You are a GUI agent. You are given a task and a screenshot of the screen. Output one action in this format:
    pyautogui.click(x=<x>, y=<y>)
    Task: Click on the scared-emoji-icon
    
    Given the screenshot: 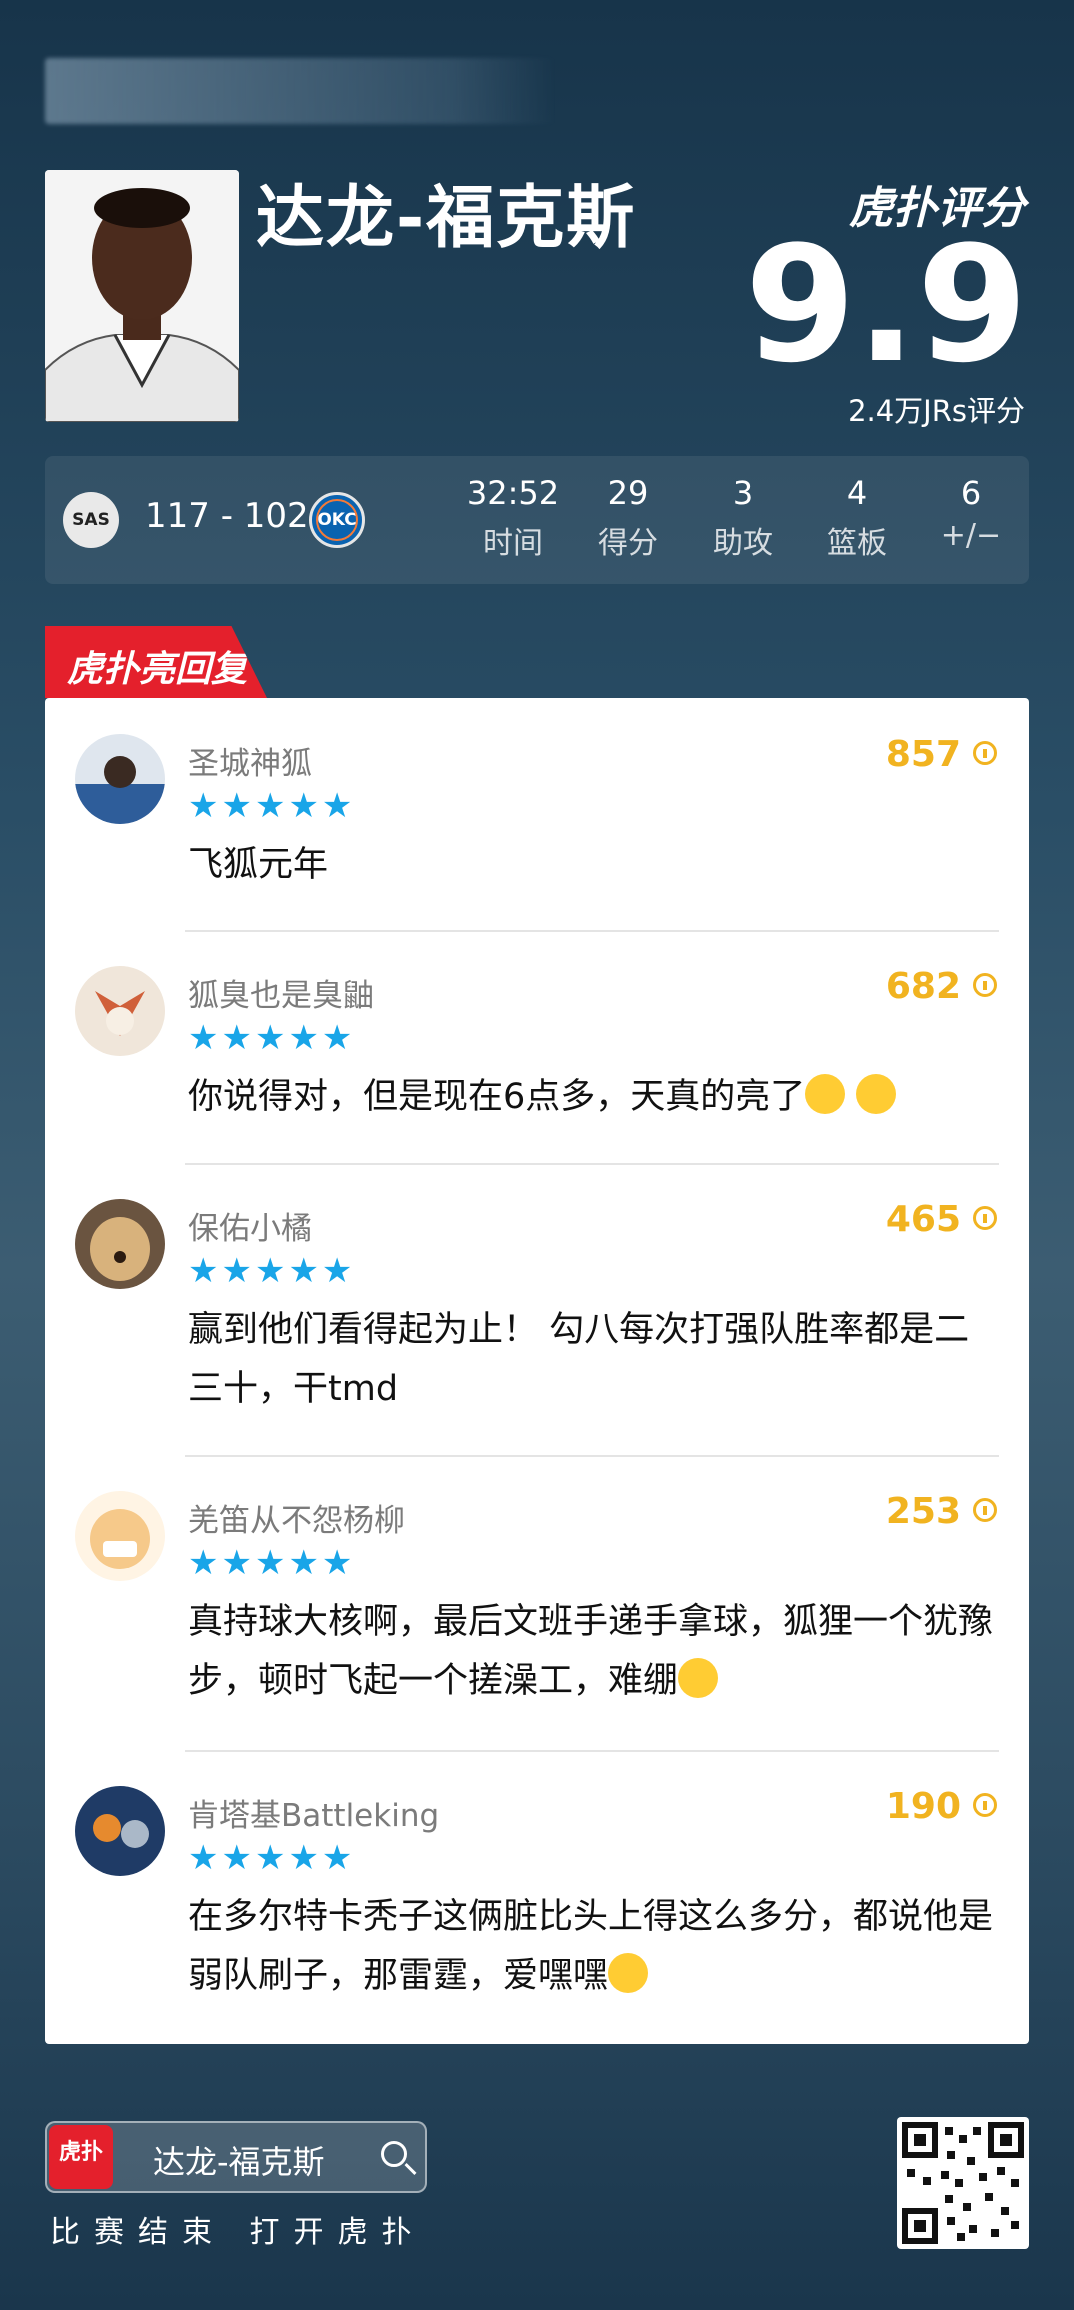 What is the action you would take?
    pyautogui.click(x=628, y=1973)
    